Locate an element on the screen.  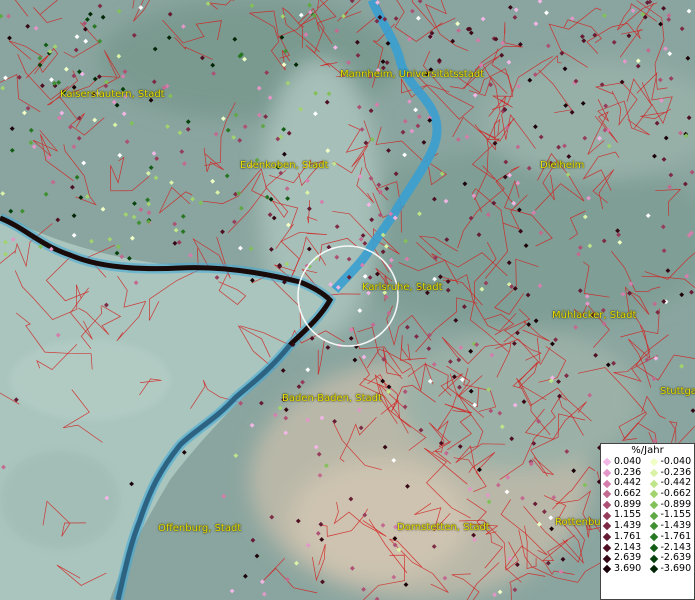
legend-label: -1.761 is located at coordinates (676, 536).